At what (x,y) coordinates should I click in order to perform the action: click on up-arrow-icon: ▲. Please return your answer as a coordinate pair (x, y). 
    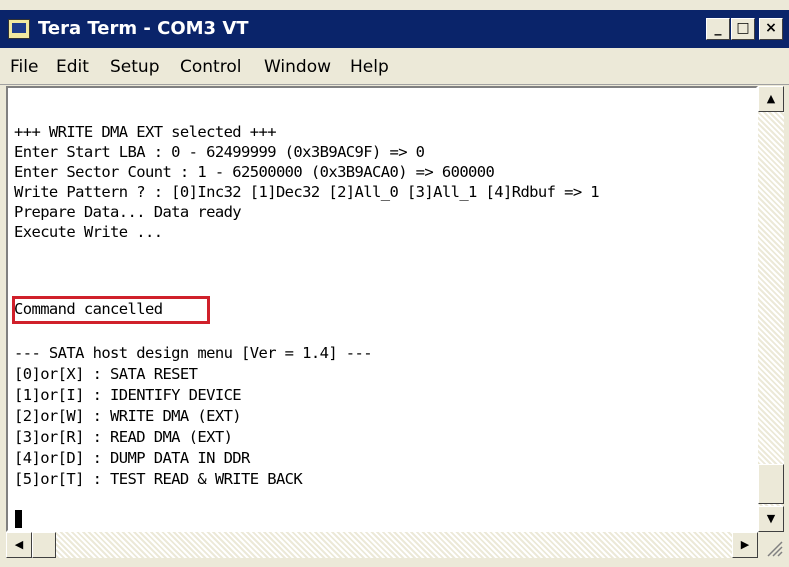
    Looking at the image, I should click on (771, 98).